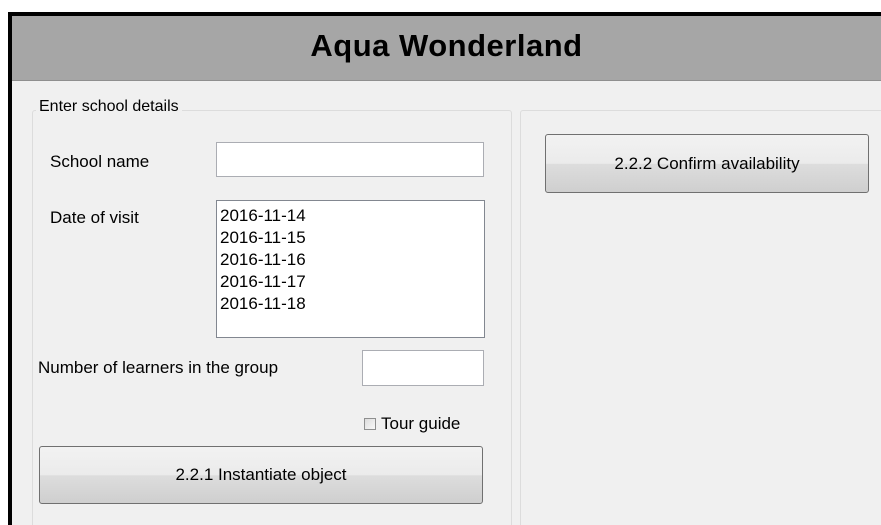 The image size is (881, 525). Describe the element at coordinates (109, 107) in the screenshot. I see `school-details-caption: Enter school details` at that location.